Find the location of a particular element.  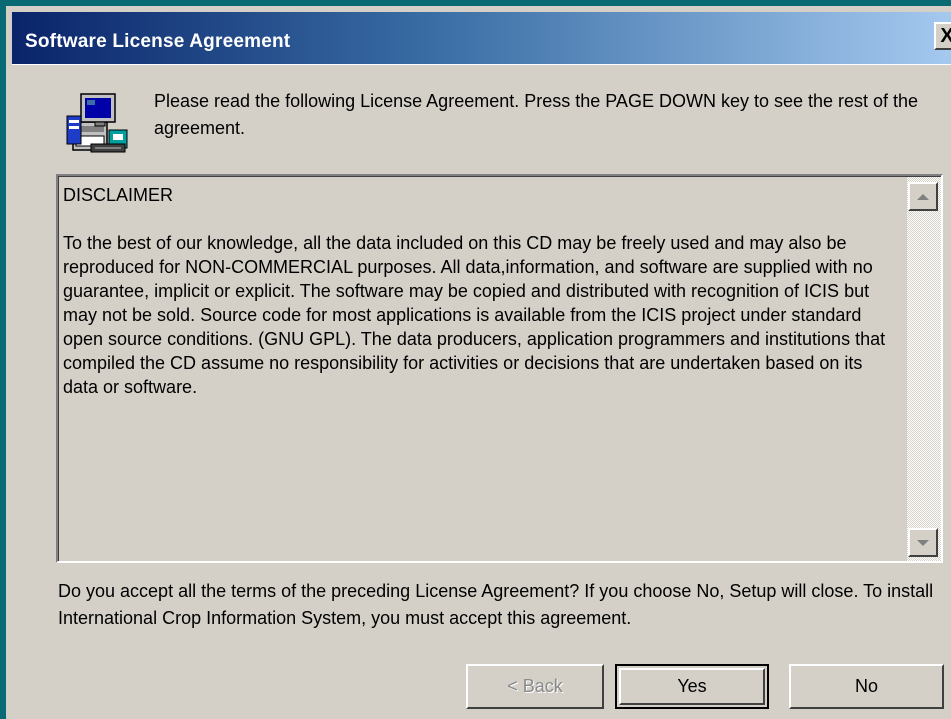

close-button: X is located at coordinates (942, 36).